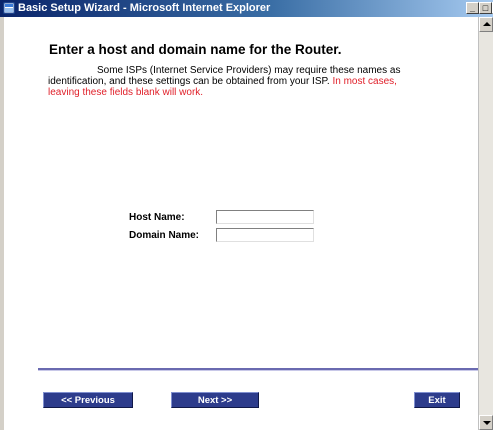 Image resolution: width=493 pixels, height=430 pixels. Describe the element at coordinates (485, 223) in the screenshot. I see `vertical-scrollbar` at that location.